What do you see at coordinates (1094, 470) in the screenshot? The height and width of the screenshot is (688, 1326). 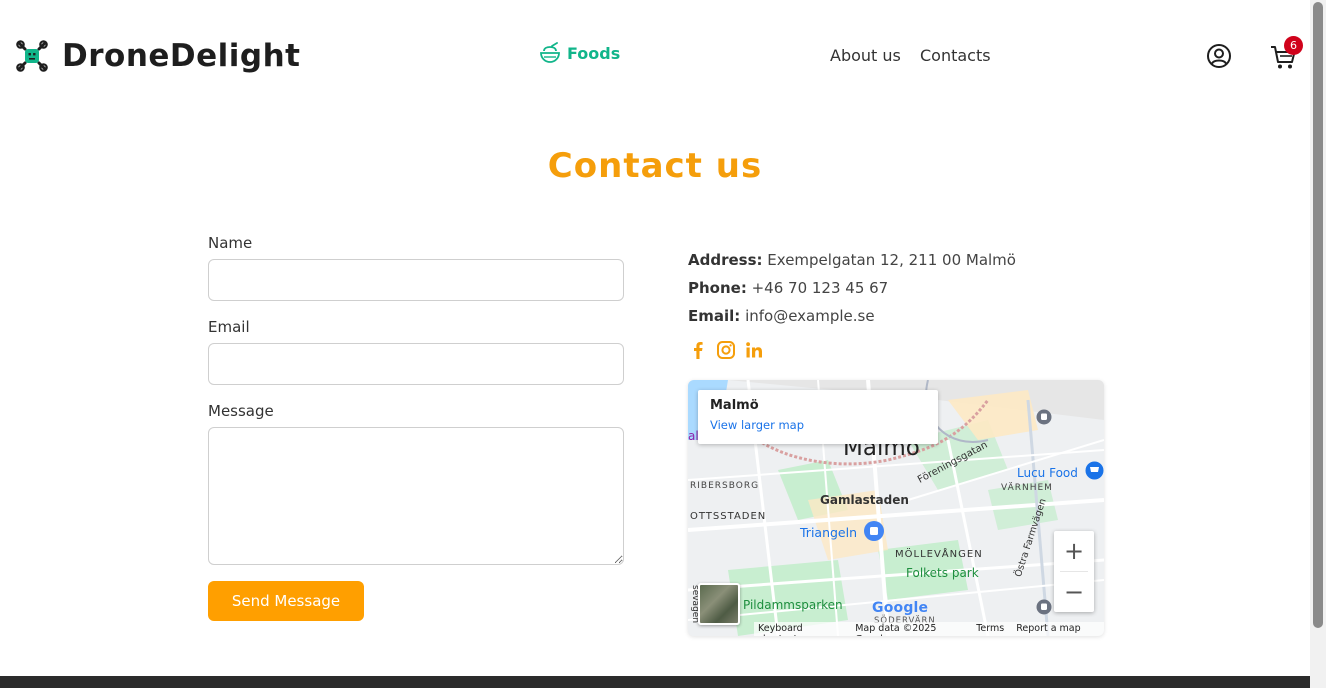 I see `shopping-pin-icon` at bounding box center [1094, 470].